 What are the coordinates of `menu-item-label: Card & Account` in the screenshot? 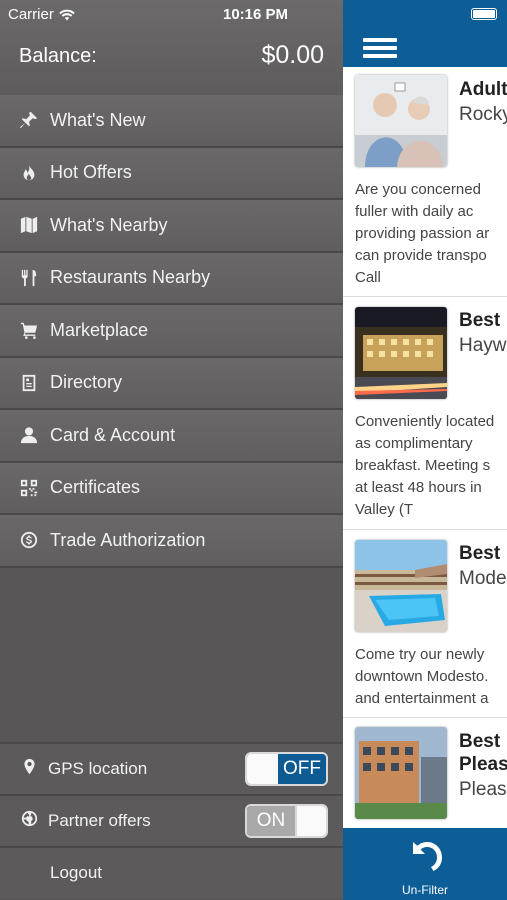 It's located at (113, 434).